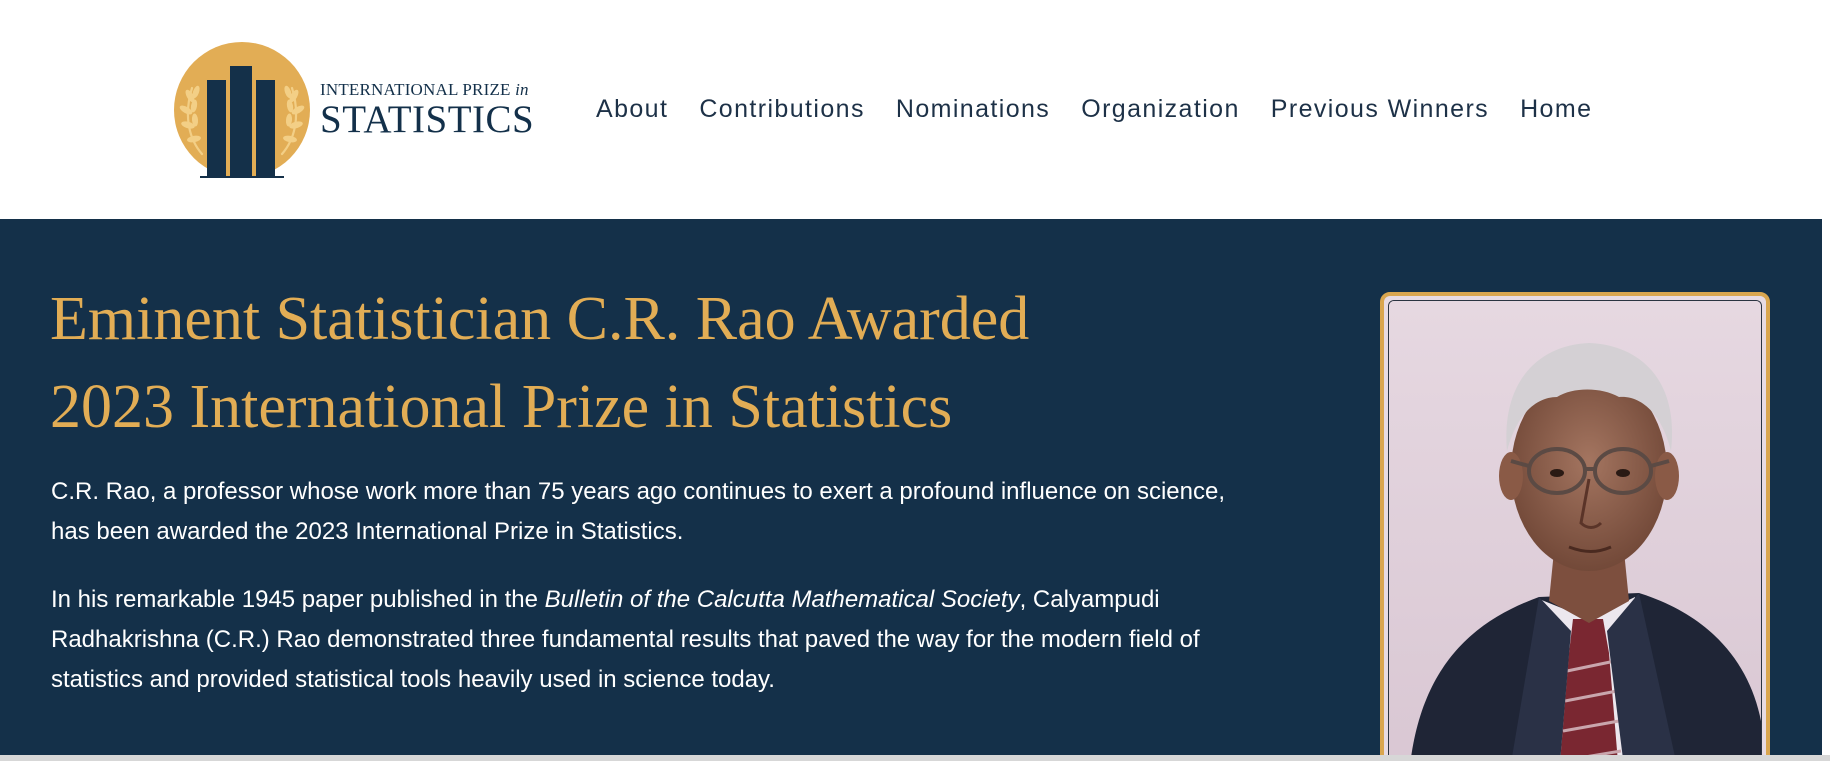 Image resolution: width=1830 pixels, height=761 pixels. Describe the element at coordinates (1556, 109) in the screenshot. I see `nav-home: Home` at that location.